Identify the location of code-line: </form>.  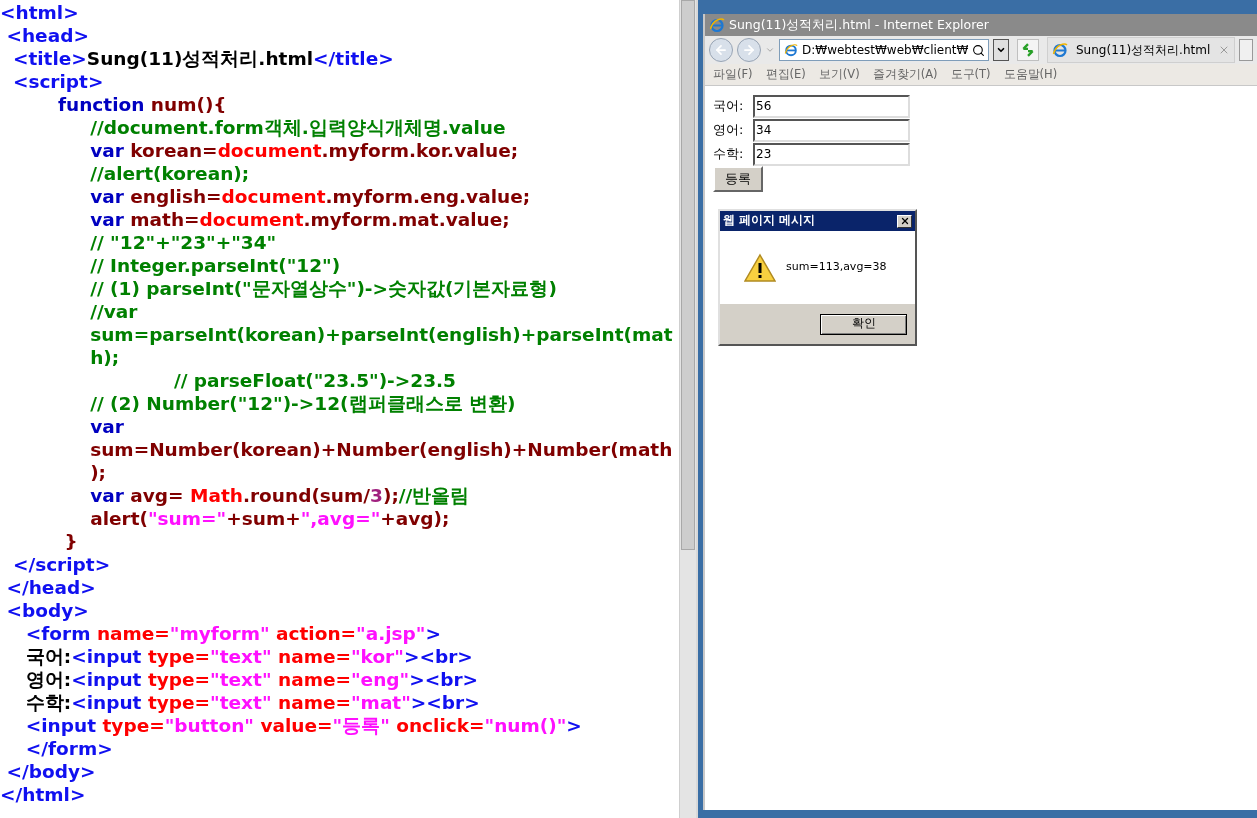
(68, 748).